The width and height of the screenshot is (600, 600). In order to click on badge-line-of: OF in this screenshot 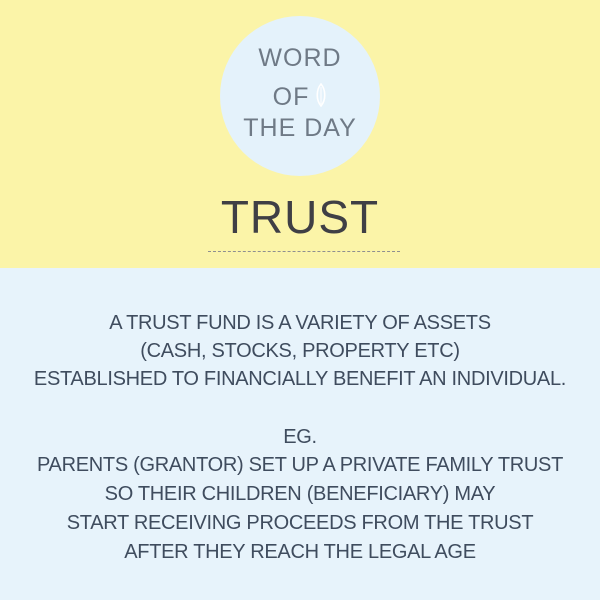, I will do `click(300, 98)`.